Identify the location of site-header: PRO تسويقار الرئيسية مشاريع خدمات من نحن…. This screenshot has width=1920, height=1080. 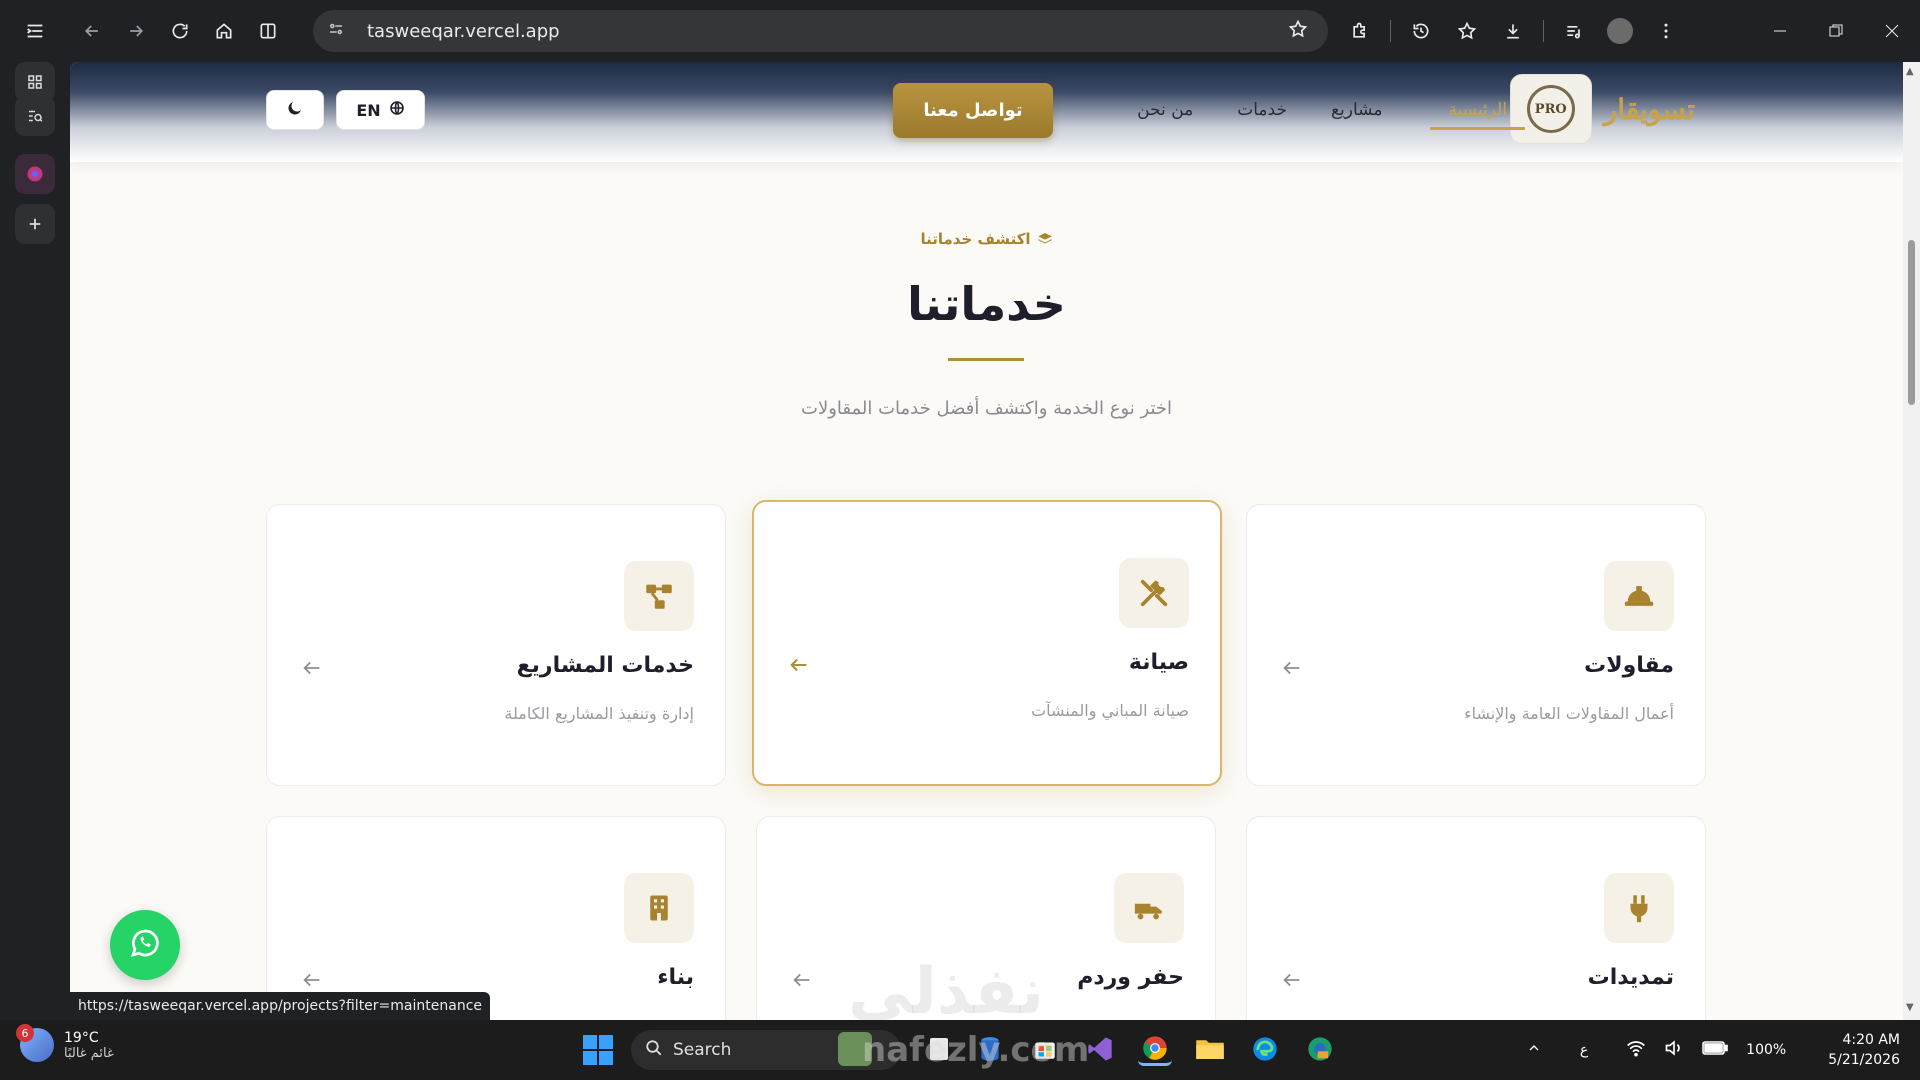
(986, 112).